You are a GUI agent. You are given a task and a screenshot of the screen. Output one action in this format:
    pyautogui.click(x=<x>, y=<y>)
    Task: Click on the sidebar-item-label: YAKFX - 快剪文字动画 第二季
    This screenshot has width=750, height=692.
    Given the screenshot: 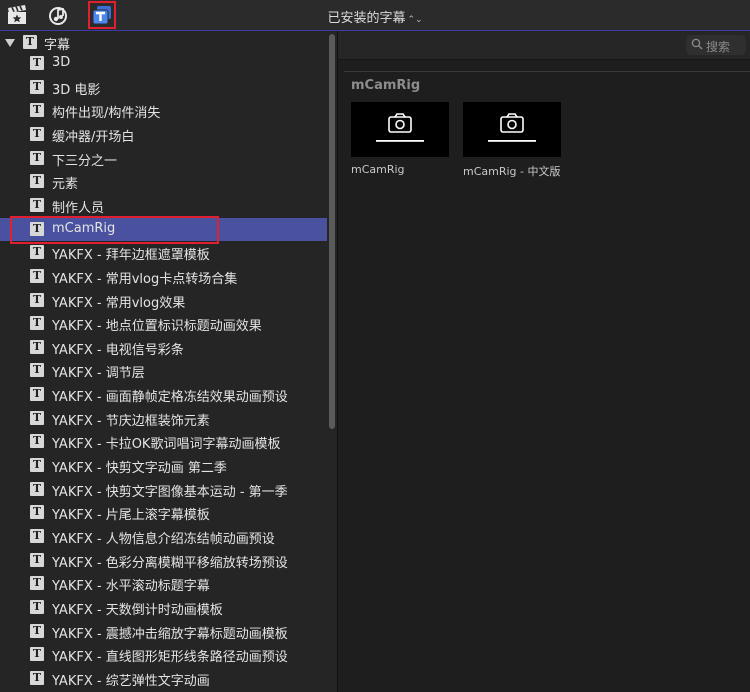 What is the action you would take?
    pyautogui.click(x=139, y=469)
    